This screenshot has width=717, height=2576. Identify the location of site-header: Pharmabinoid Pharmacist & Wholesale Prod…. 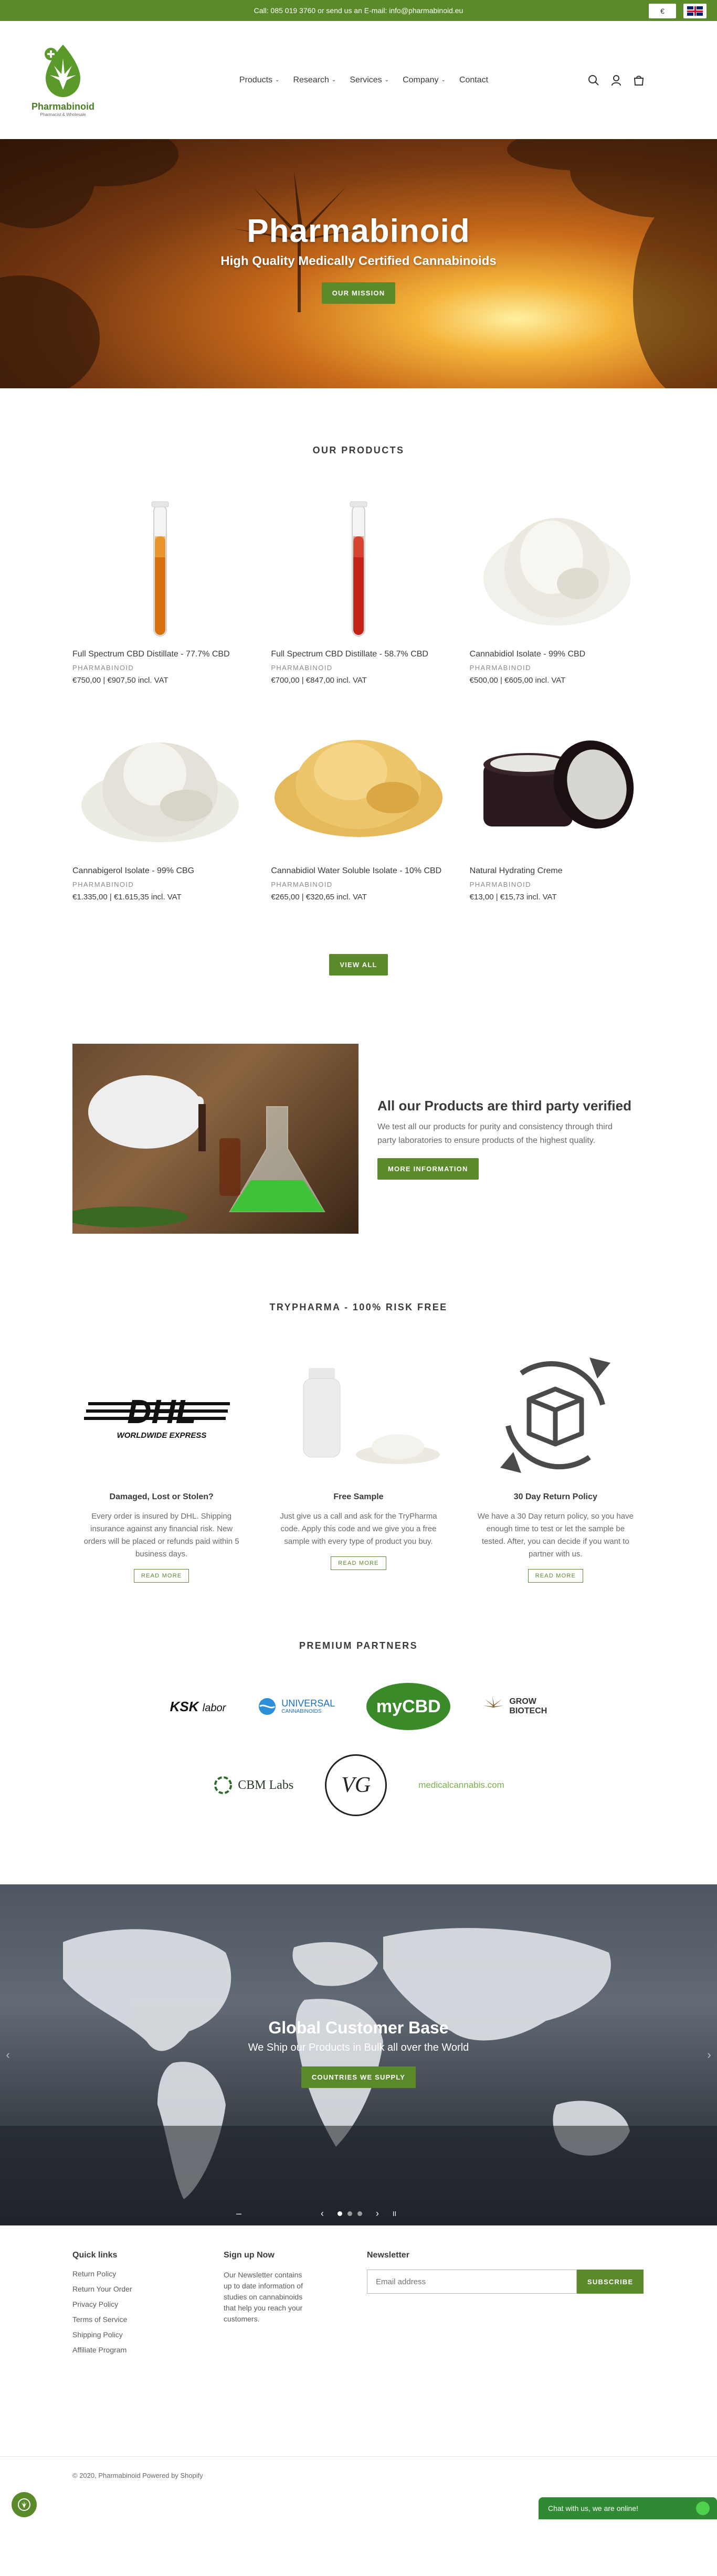
(358, 80).